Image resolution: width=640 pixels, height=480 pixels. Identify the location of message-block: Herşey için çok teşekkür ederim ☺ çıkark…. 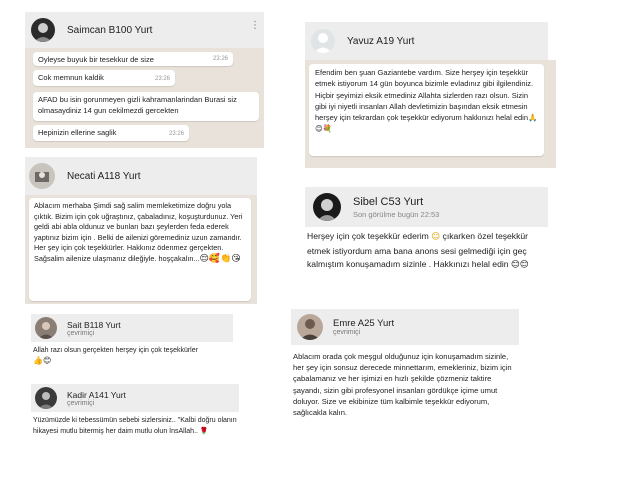
(428, 251).